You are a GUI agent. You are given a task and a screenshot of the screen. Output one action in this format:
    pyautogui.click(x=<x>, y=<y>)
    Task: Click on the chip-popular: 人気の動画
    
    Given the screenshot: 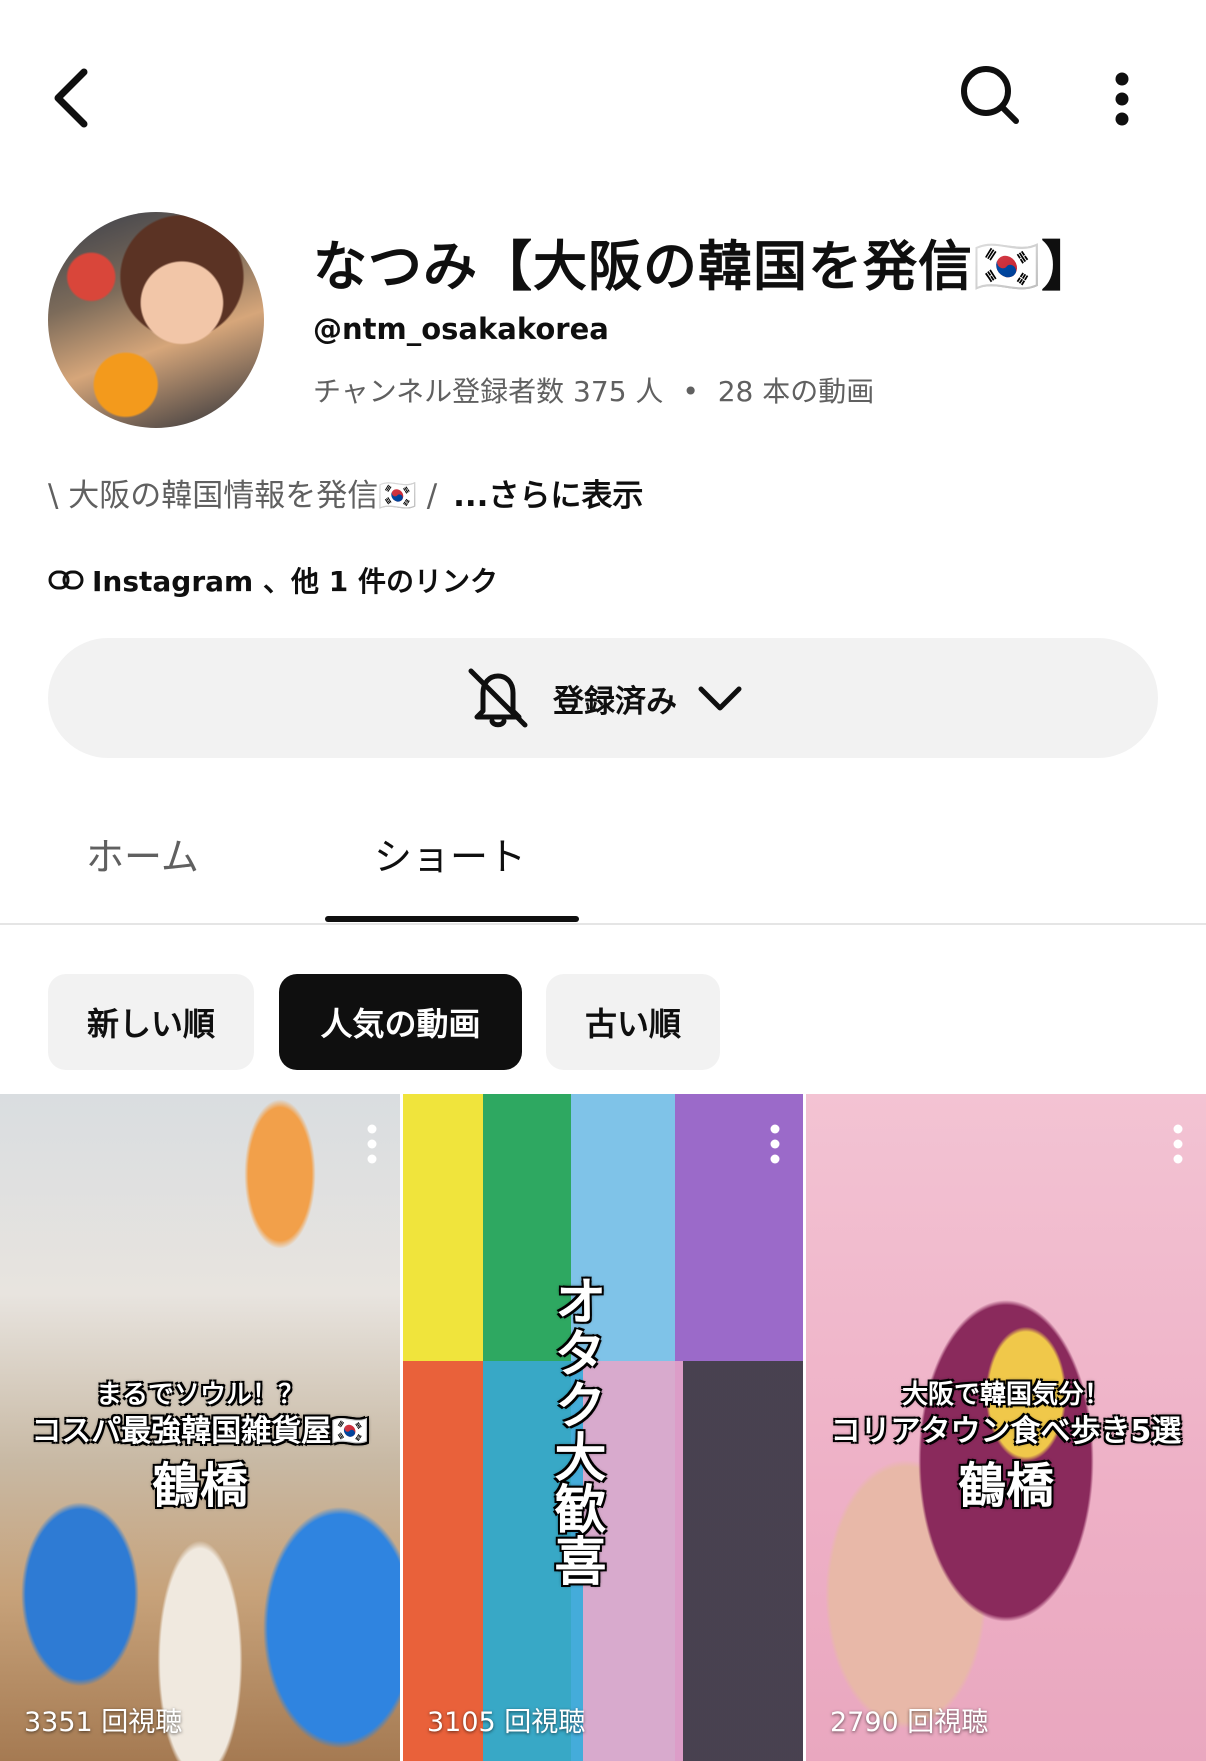 What is the action you would take?
    pyautogui.click(x=400, y=1022)
    